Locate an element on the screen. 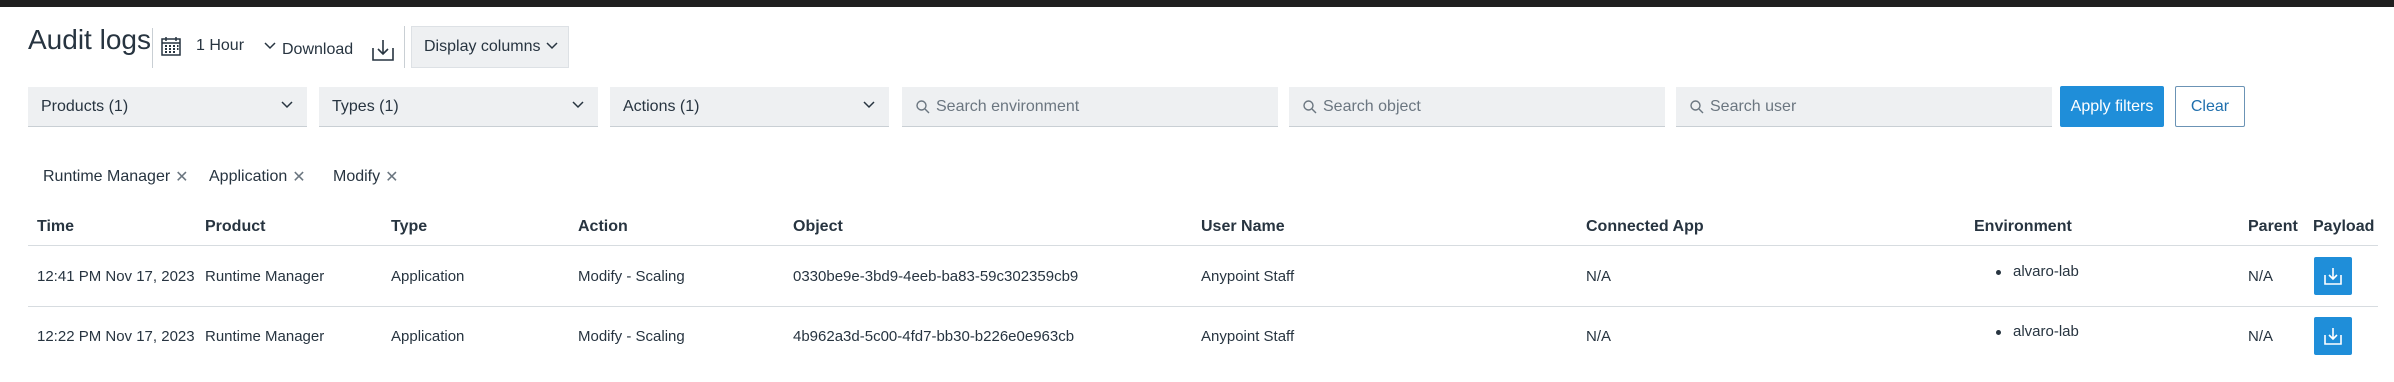 Image resolution: width=2394 pixels, height=382 pixels. filter-chip: Application ✕ is located at coordinates (257, 177).